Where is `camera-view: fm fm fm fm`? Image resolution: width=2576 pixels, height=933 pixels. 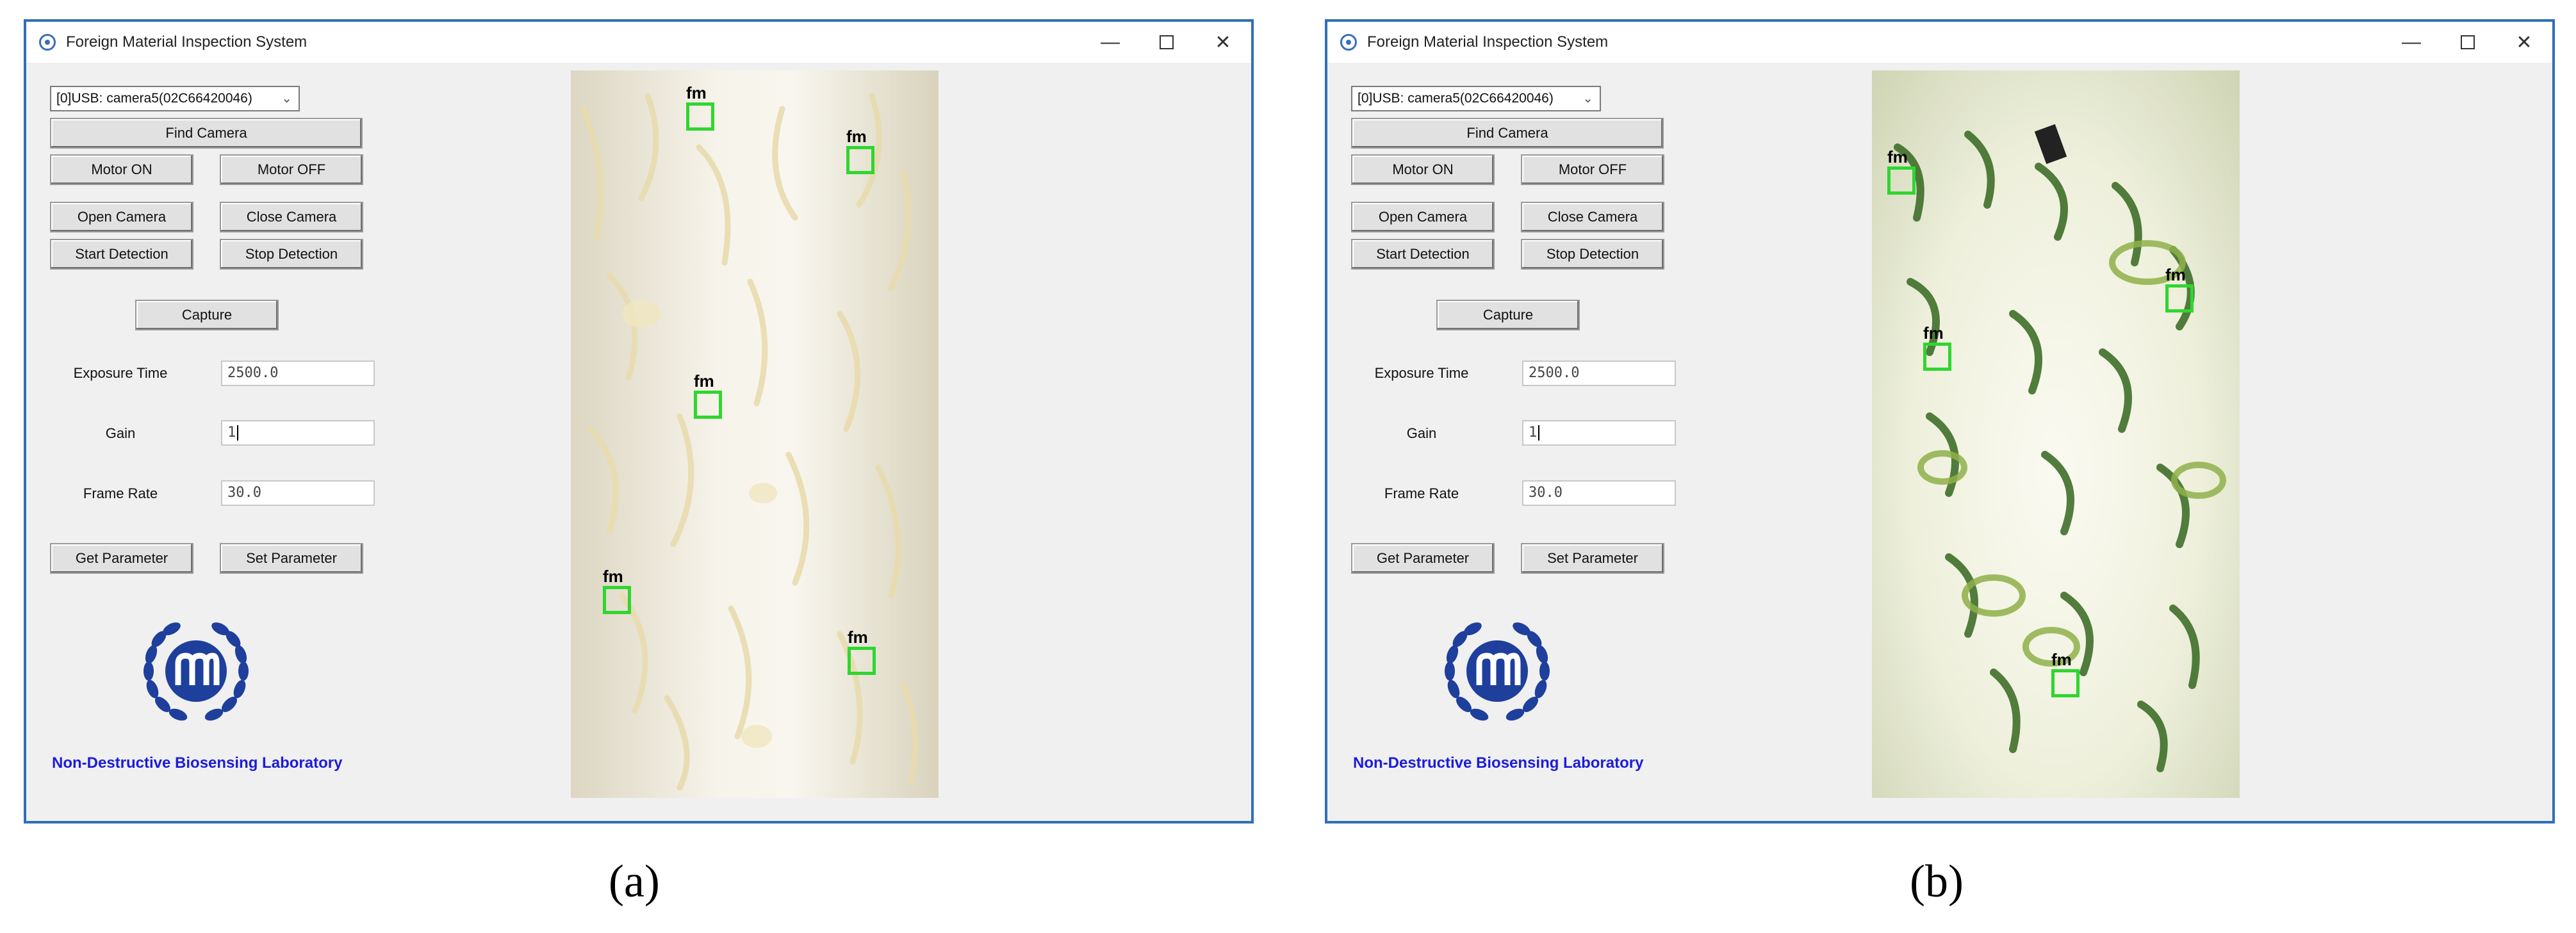
camera-view: fm fm fm fm is located at coordinates (2056, 434).